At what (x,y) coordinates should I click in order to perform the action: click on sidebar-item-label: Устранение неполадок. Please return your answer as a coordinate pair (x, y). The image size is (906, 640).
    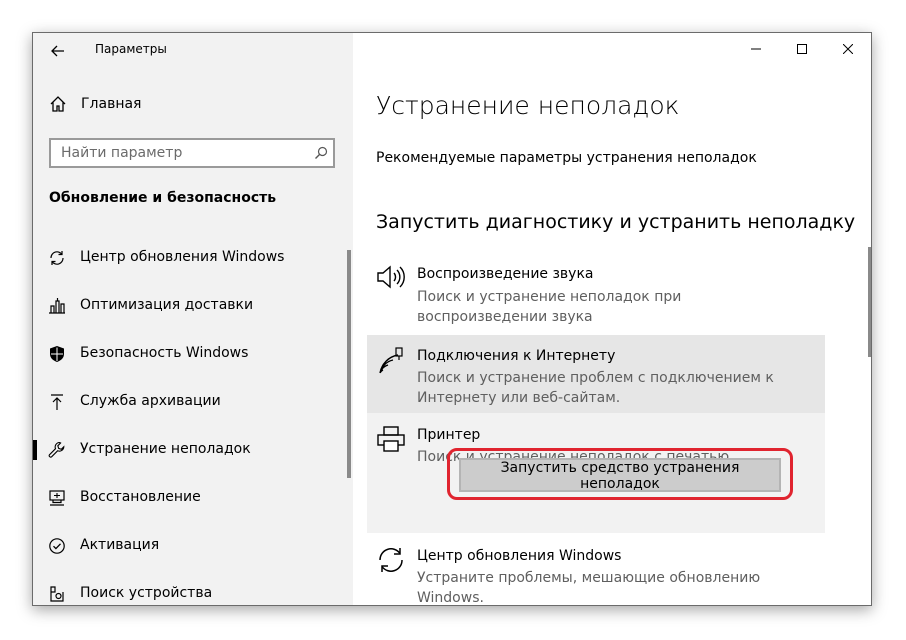
    Looking at the image, I should click on (165, 449).